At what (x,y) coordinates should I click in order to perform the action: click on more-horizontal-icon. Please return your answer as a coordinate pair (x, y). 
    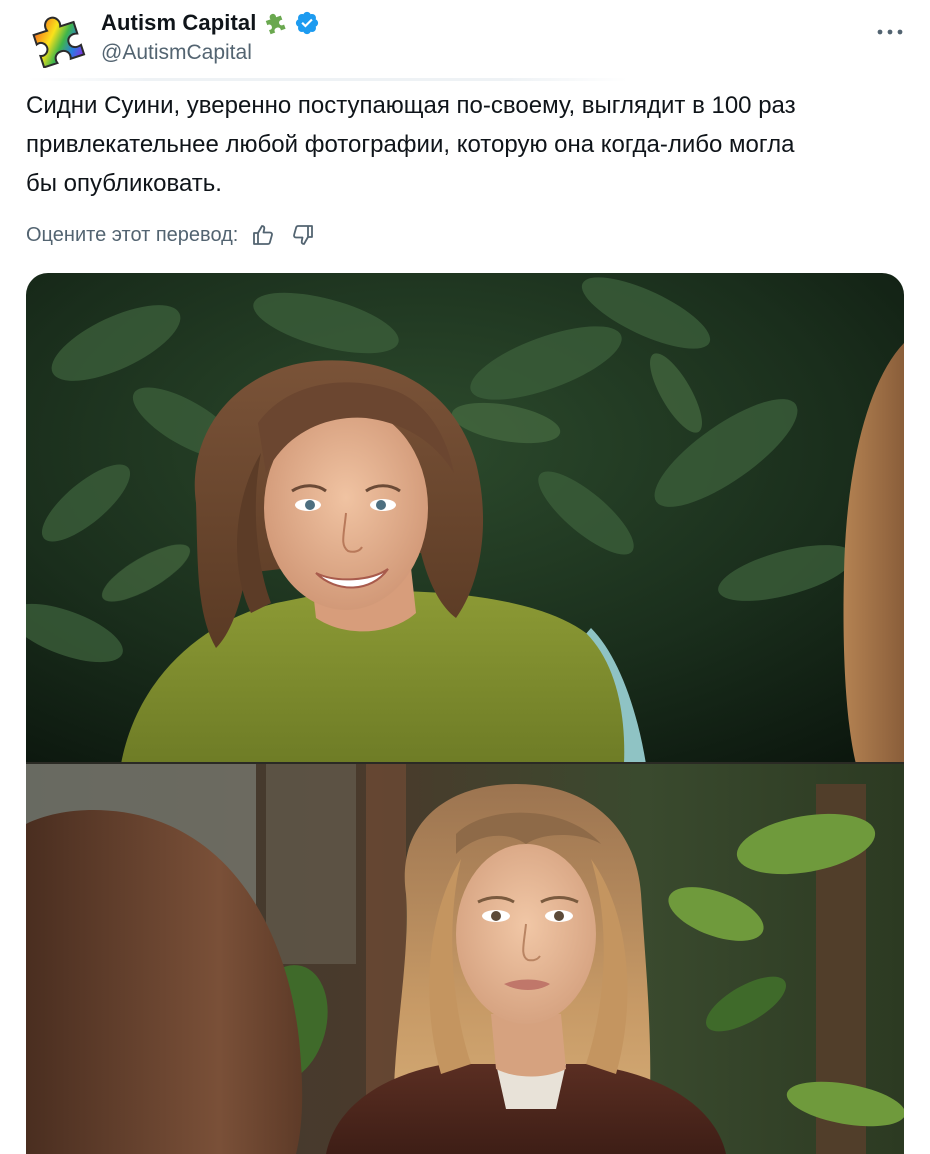
    Looking at the image, I should click on (890, 32).